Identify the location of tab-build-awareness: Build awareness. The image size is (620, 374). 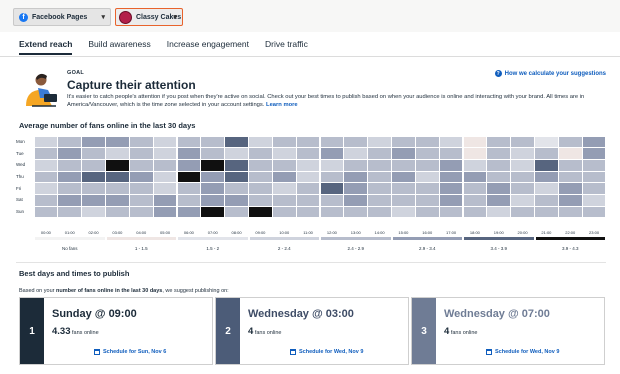
(119, 47).